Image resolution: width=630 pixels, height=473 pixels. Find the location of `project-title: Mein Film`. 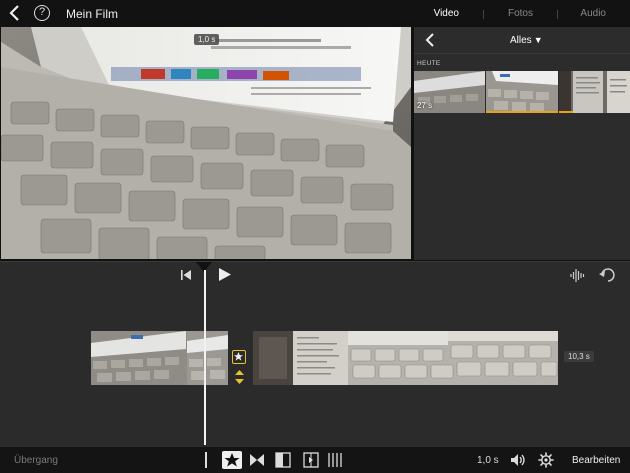

project-title: Mein Film is located at coordinates (92, 14).